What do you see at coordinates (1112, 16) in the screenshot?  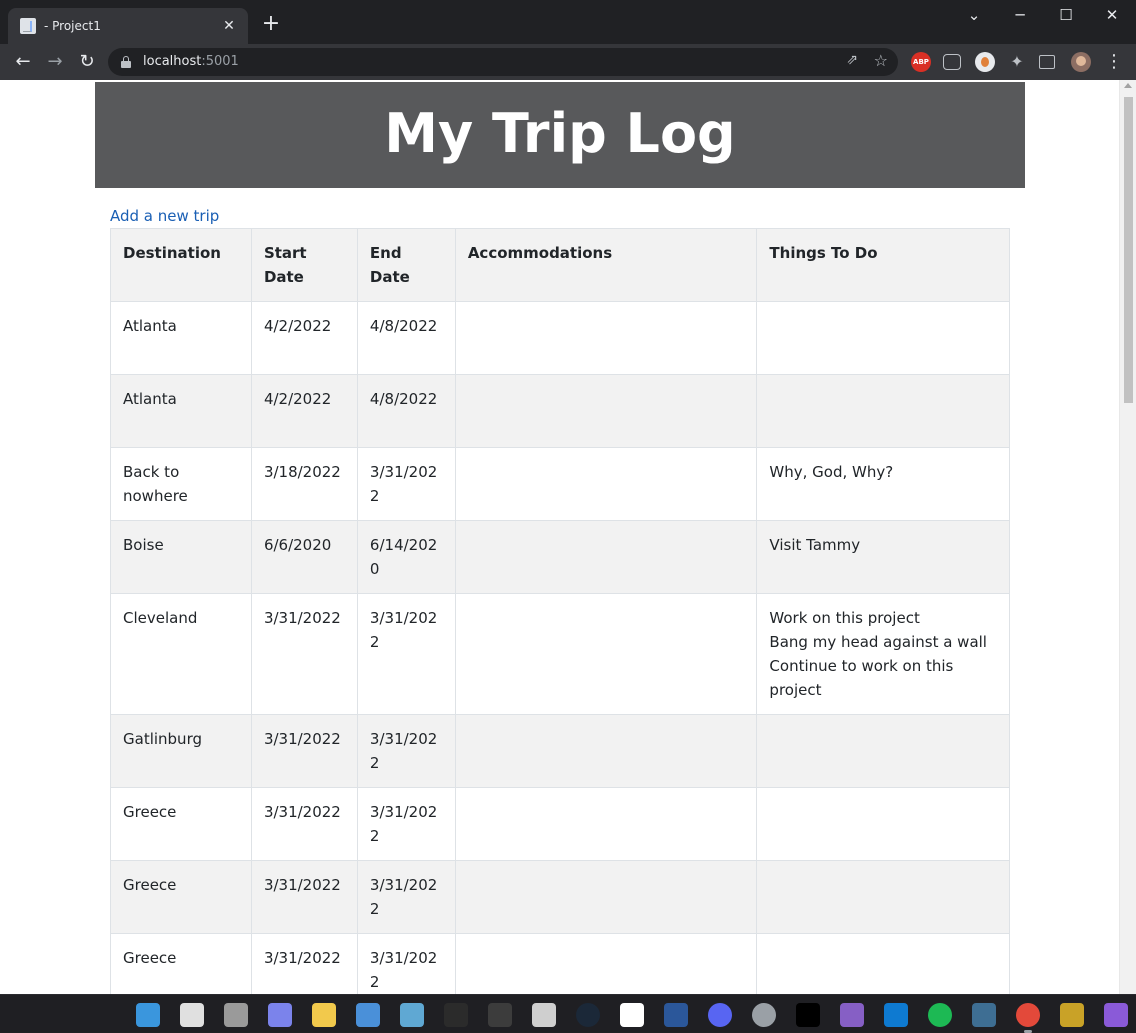 I see `close-window-button: ✕` at bounding box center [1112, 16].